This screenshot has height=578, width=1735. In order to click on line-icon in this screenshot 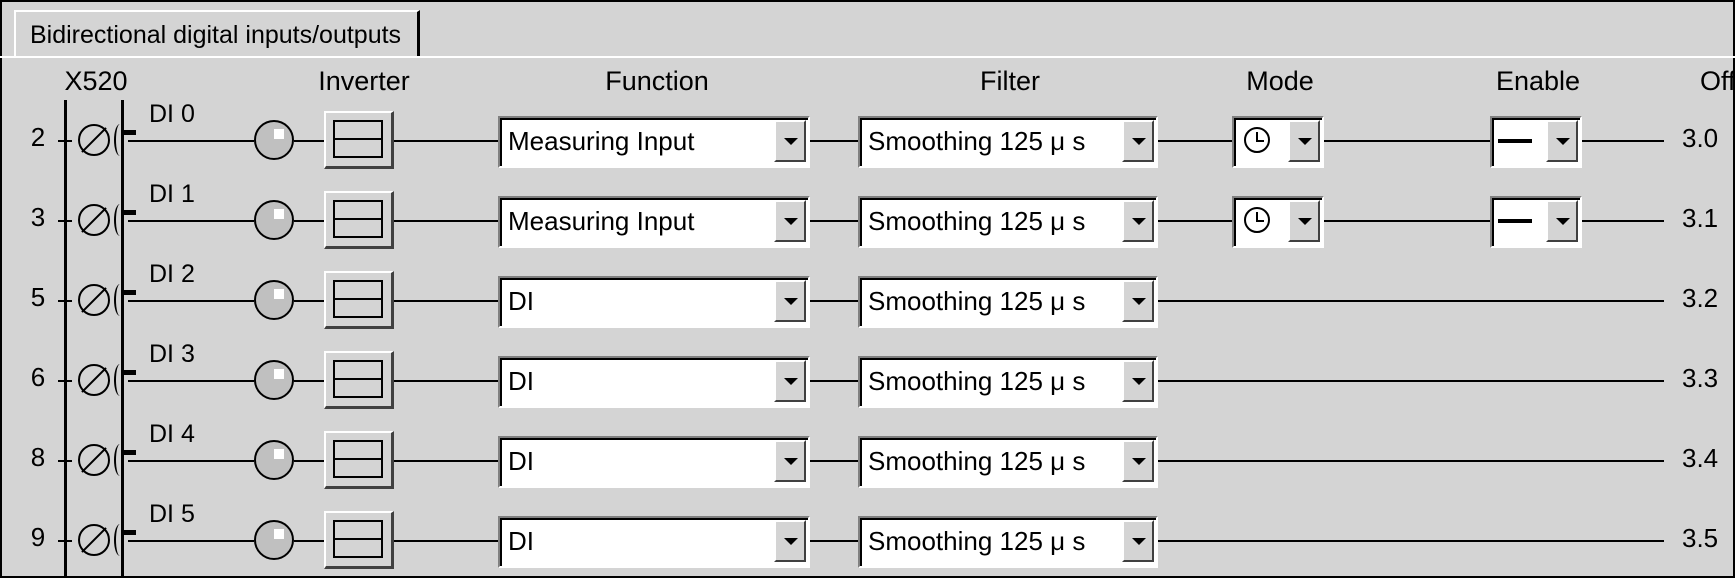, I will do `click(1515, 141)`.